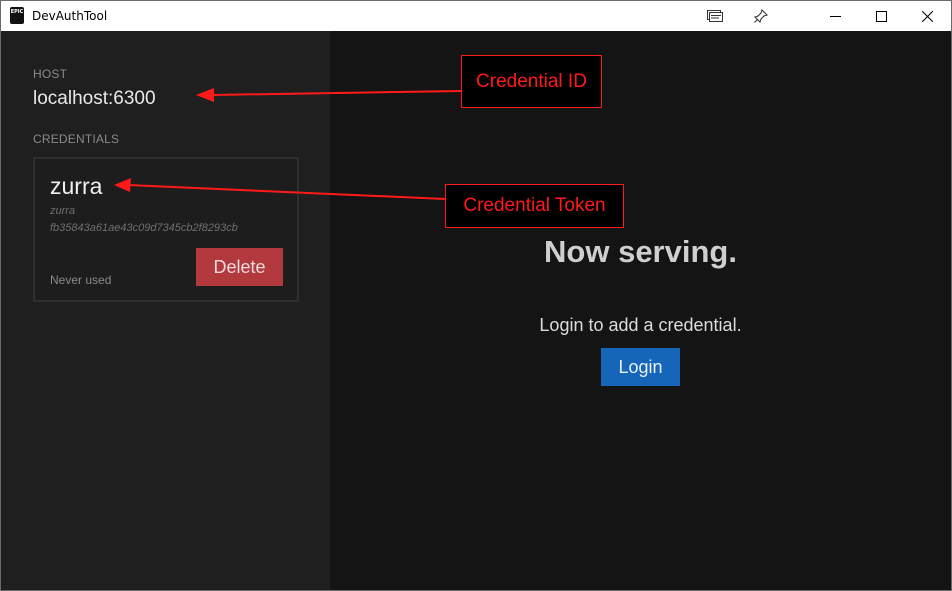  Describe the element at coordinates (534, 206) in the screenshot. I see `callout-credential-token: Credential Token` at that location.